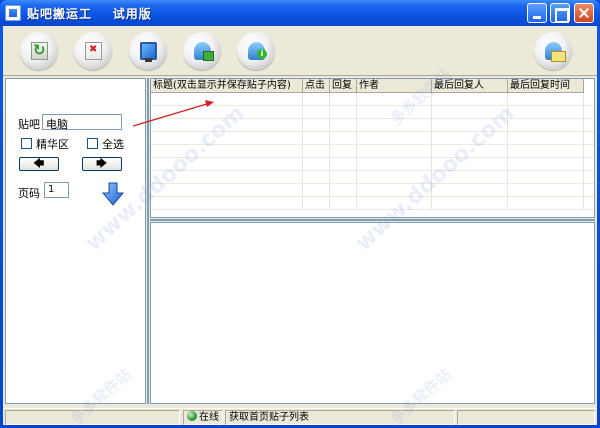 This screenshot has width=600, height=428. I want to click on monitor-icon, so click(148, 52).